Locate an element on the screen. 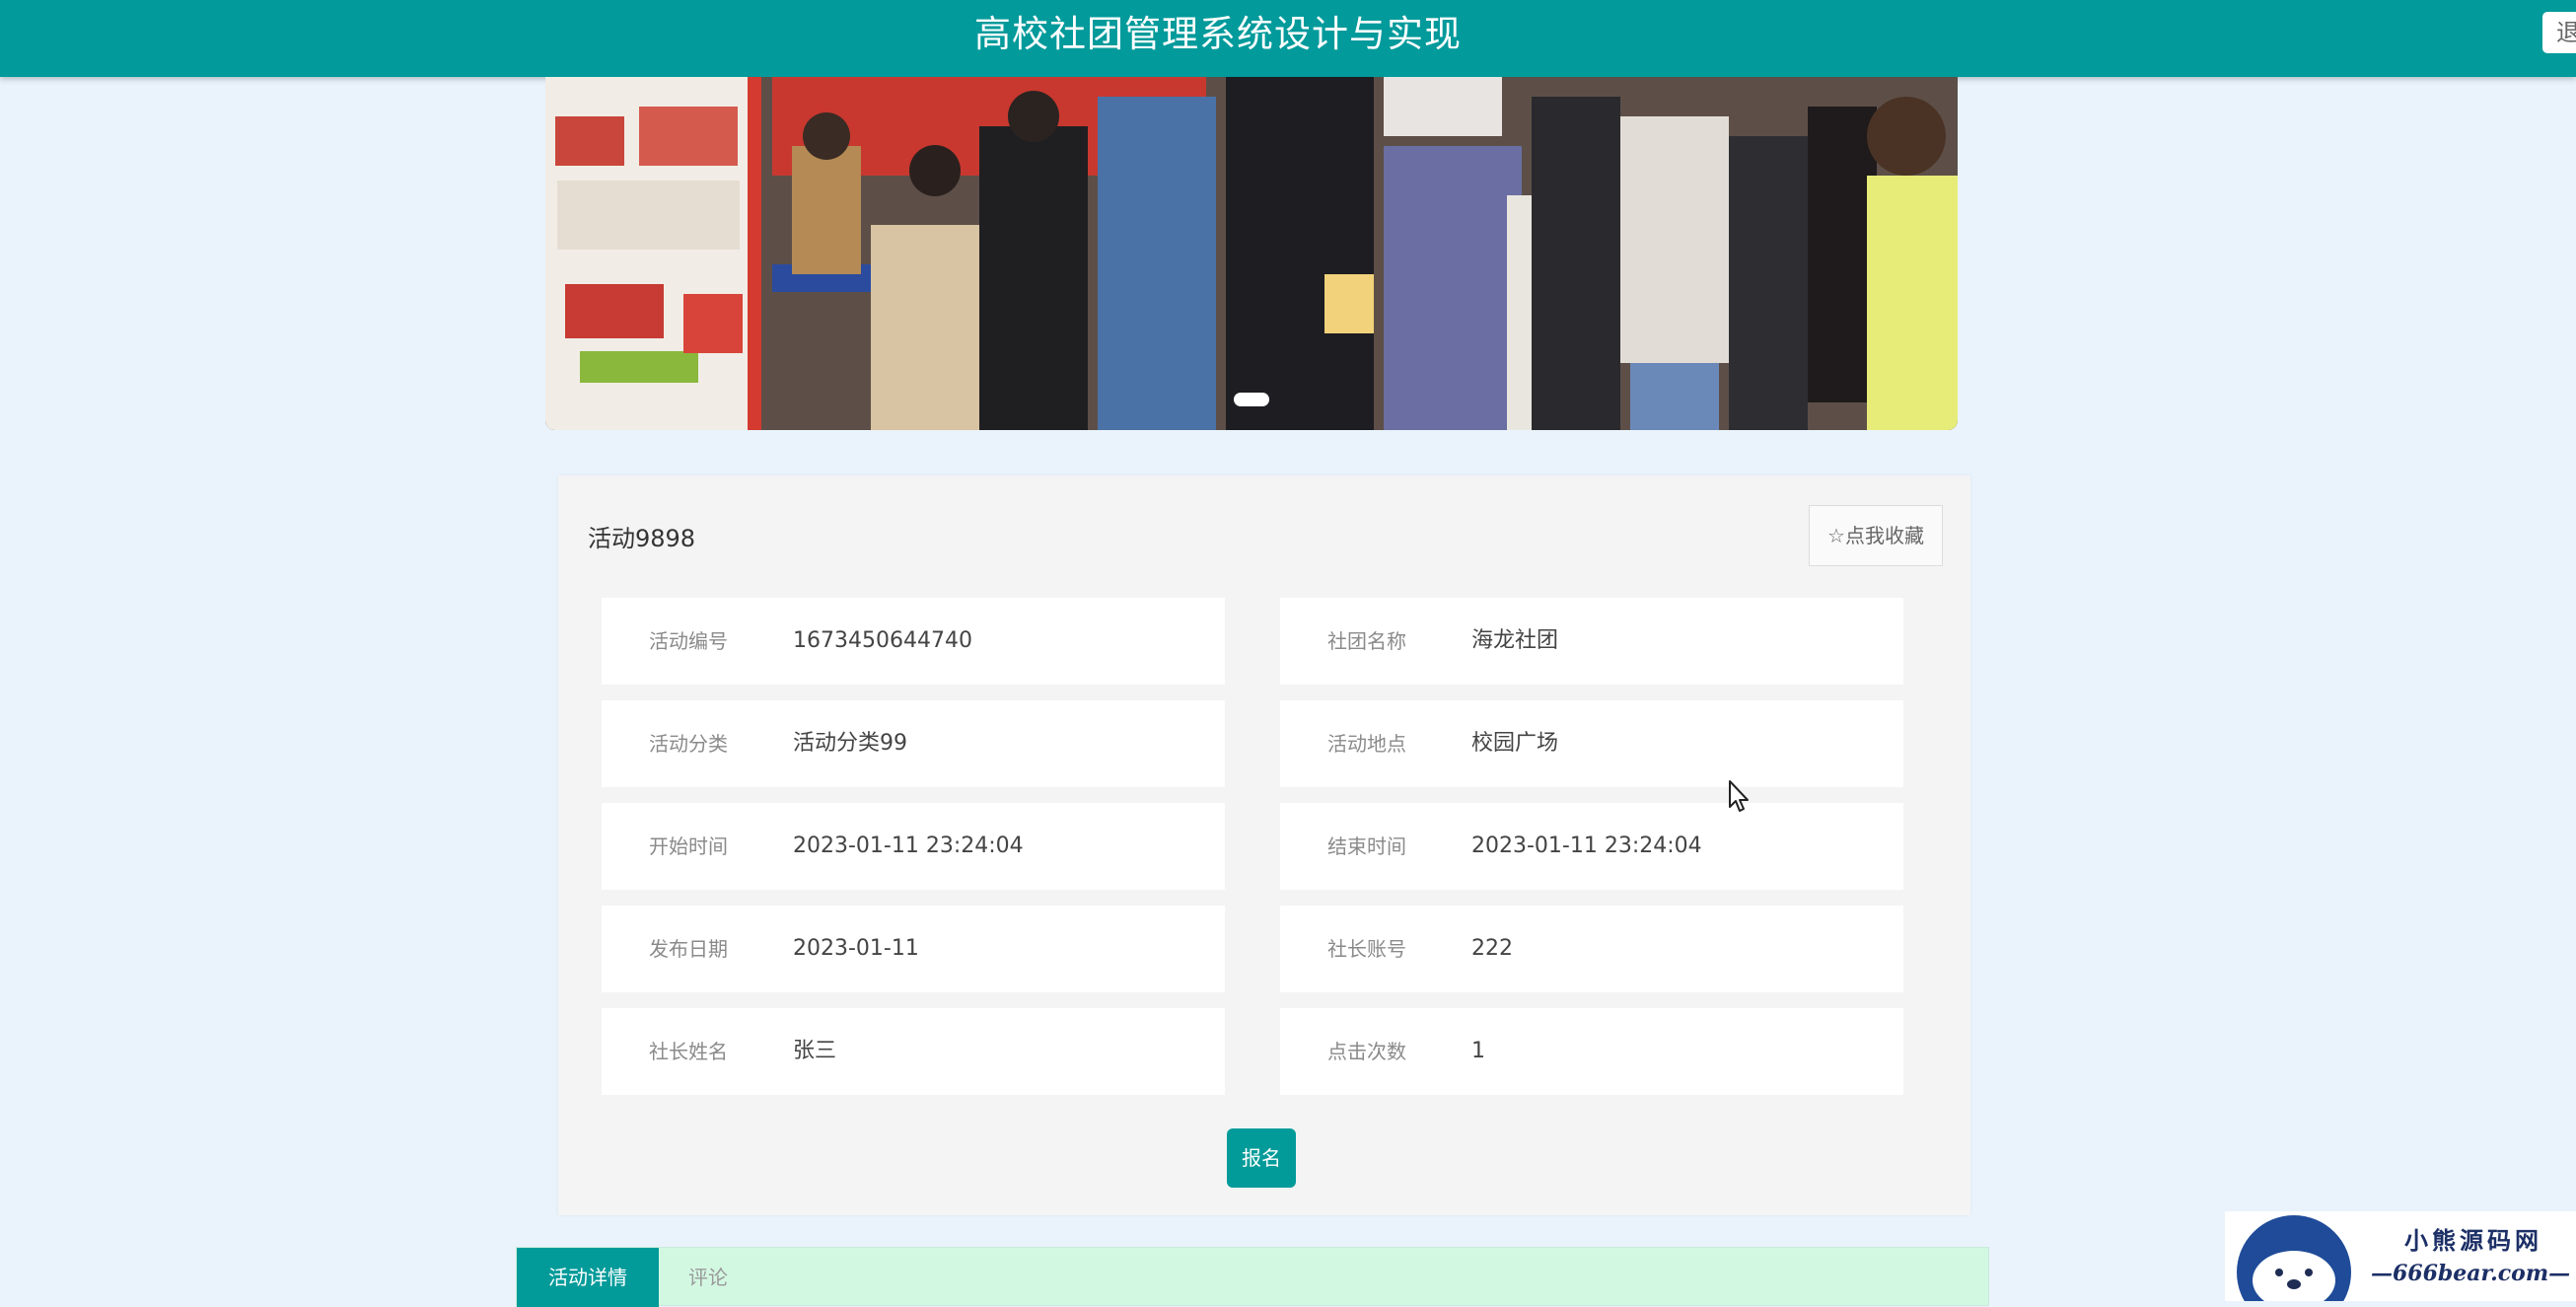 The height and width of the screenshot is (1307, 2576). field-value: 2023-01-11 is located at coordinates (856, 948).